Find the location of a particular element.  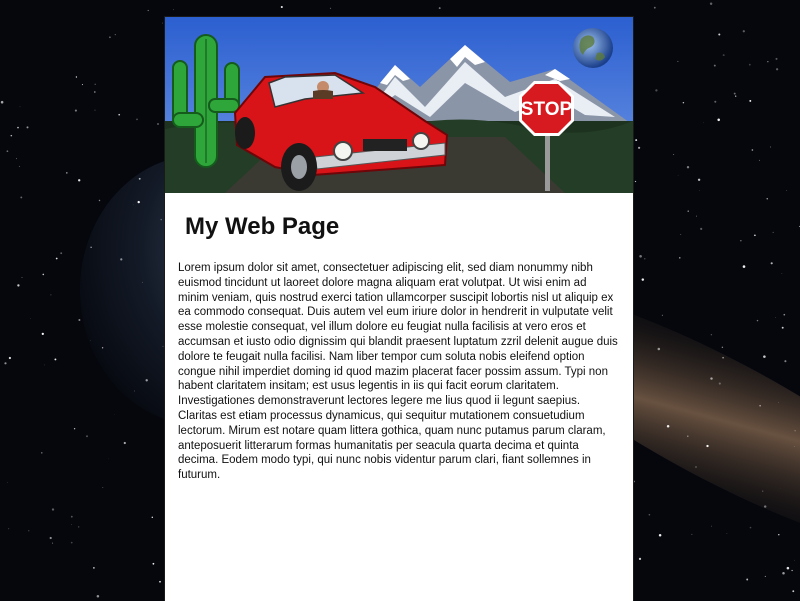

earth-globe-icon is located at coordinates (593, 48).